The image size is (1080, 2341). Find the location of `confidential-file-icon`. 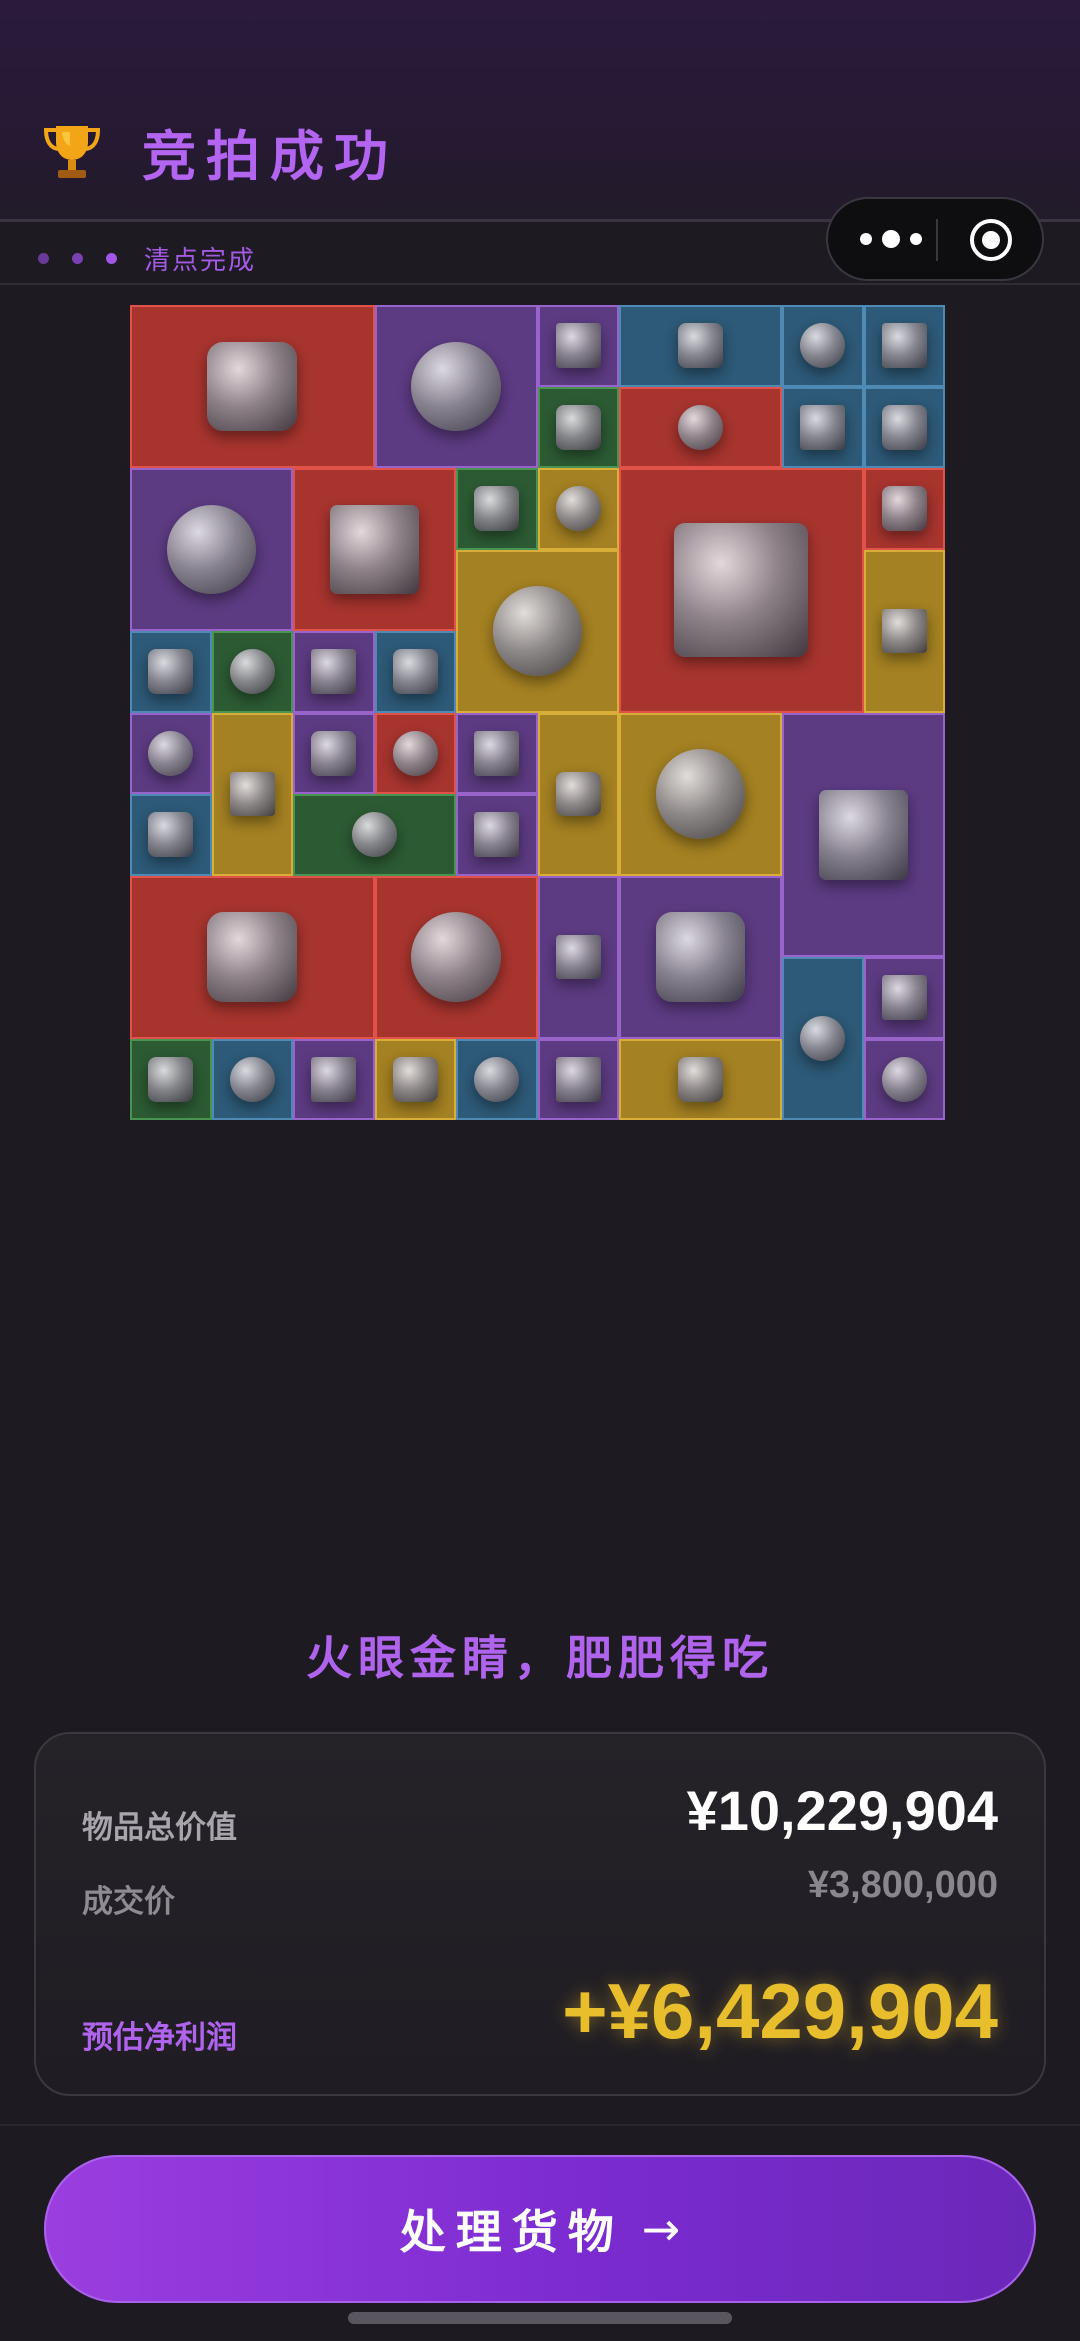

confidential-file-icon is located at coordinates (823, 1038).